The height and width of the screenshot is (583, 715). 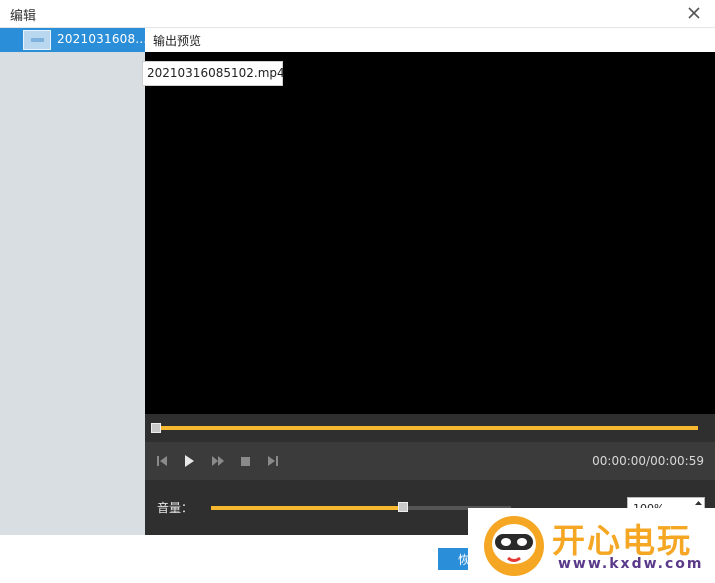 What do you see at coordinates (177, 40) in the screenshot?
I see `tab-output-preview: 输出预览` at bounding box center [177, 40].